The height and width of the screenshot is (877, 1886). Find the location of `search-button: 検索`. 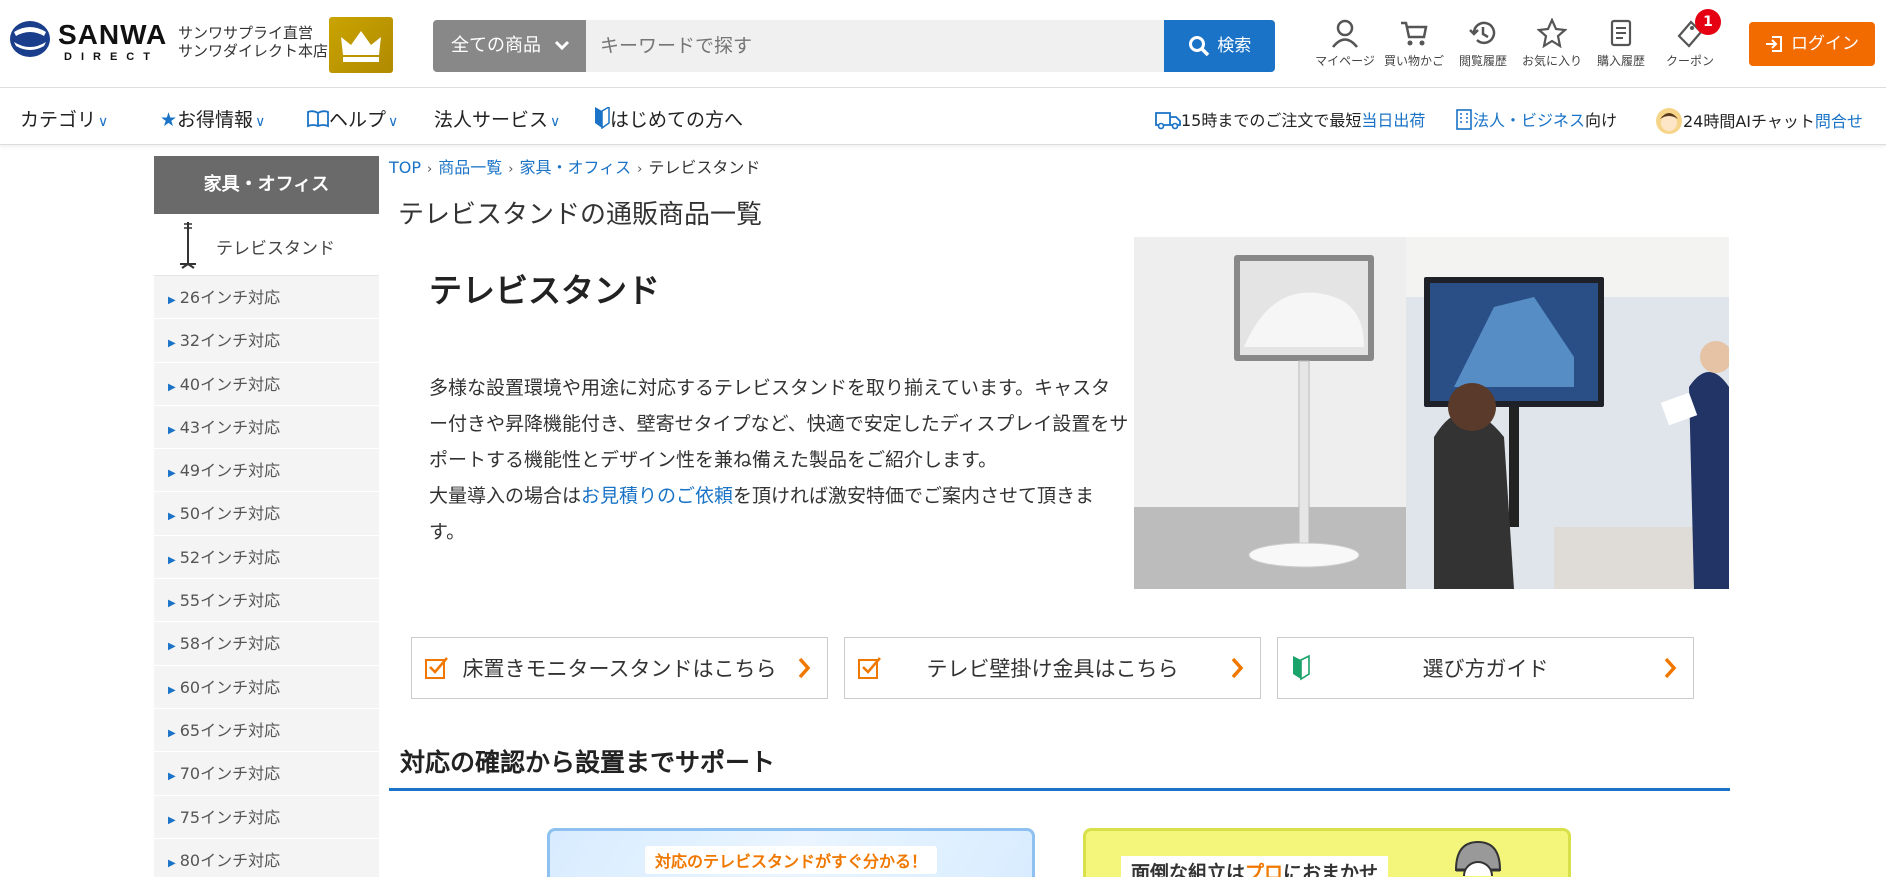

search-button: 検索 is located at coordinates (1219, 46).